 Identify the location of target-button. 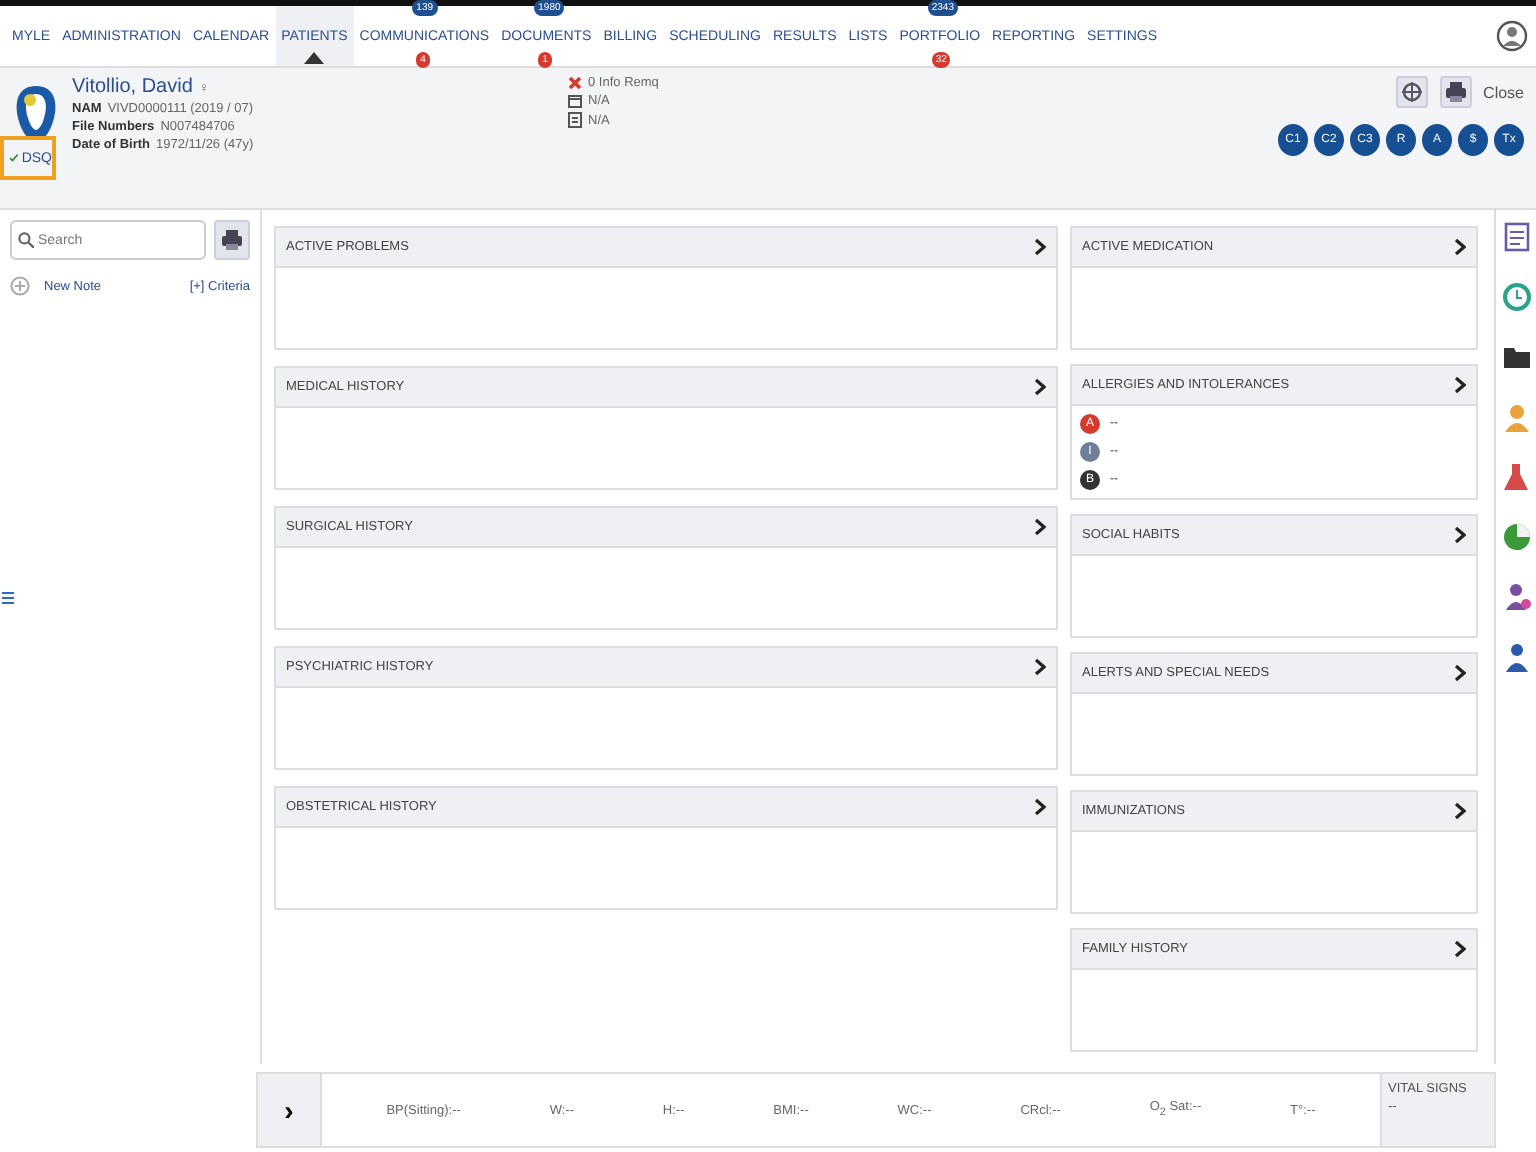
(1411, 92).